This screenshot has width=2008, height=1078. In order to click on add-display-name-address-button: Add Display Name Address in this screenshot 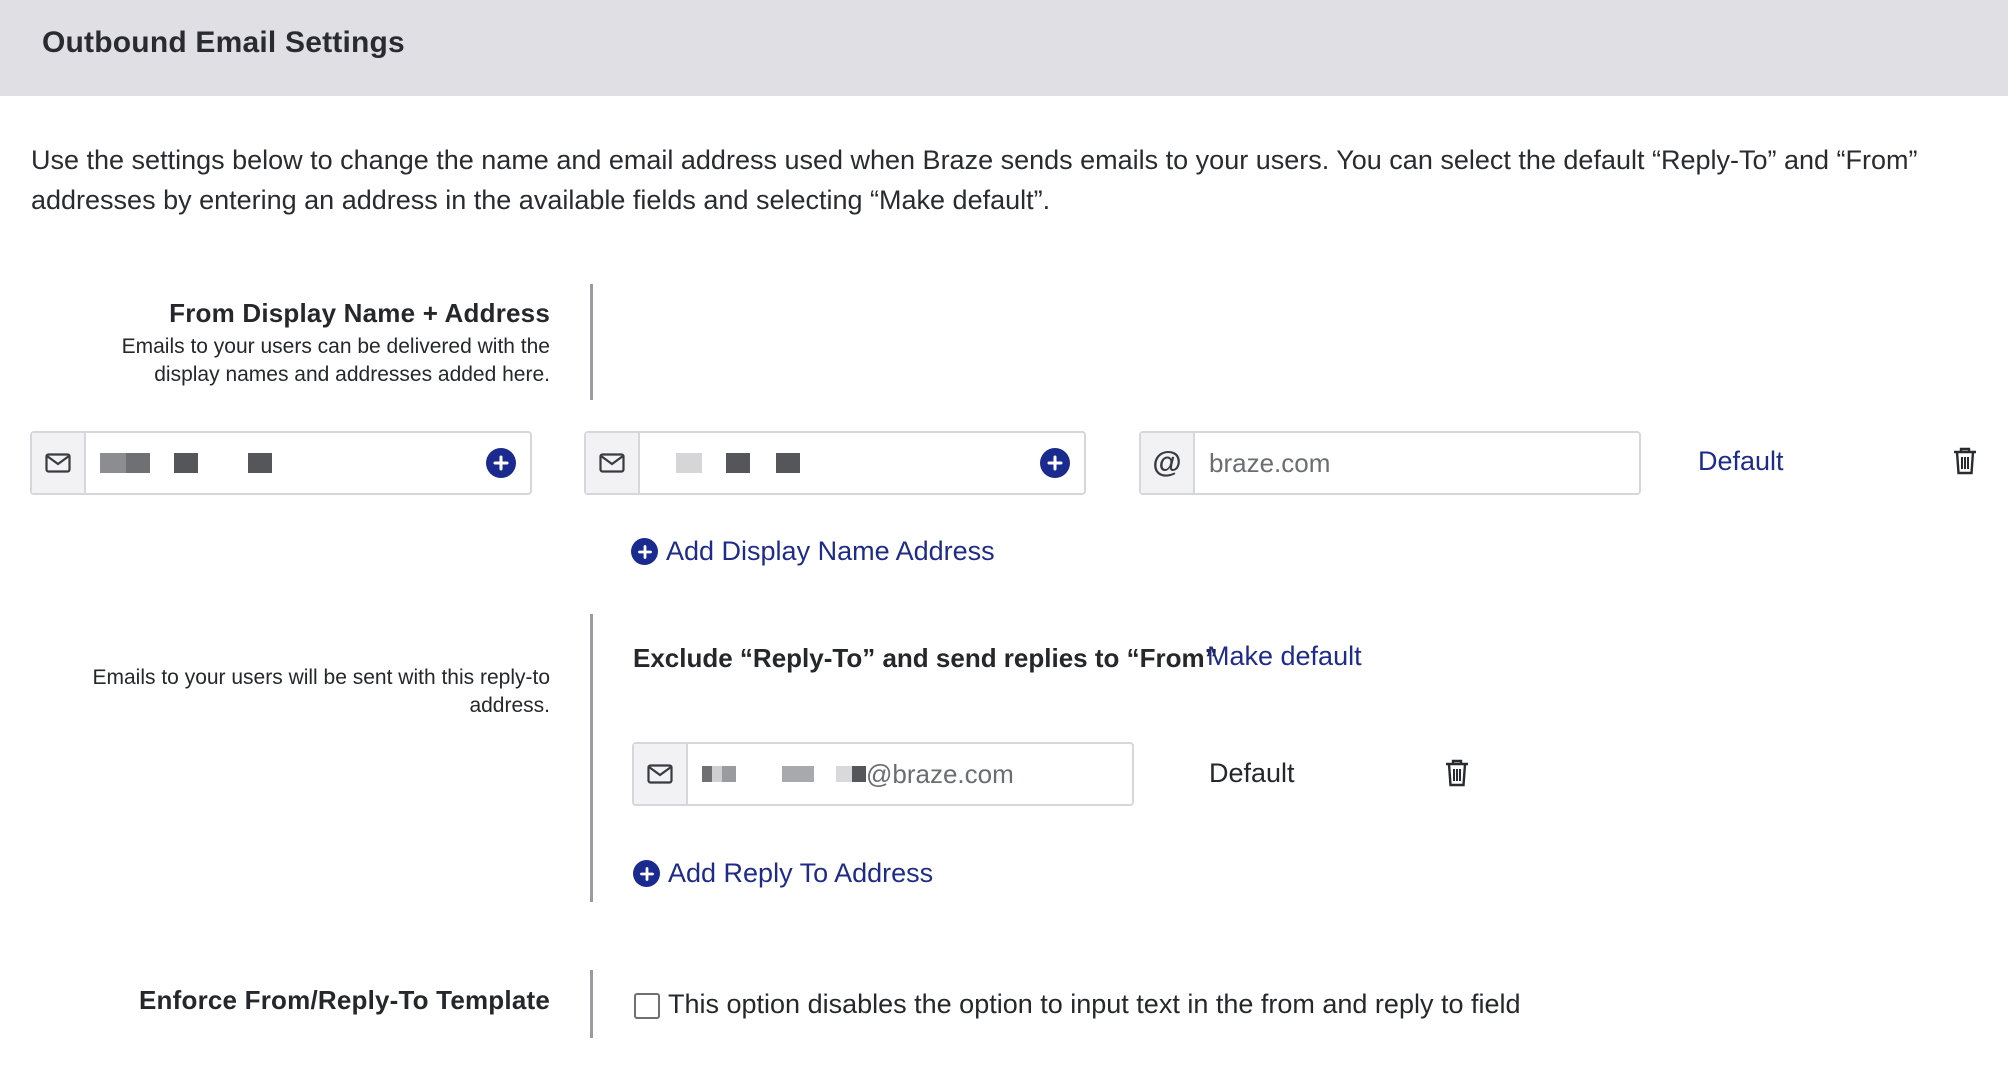, I will do `click(813, 551)`.